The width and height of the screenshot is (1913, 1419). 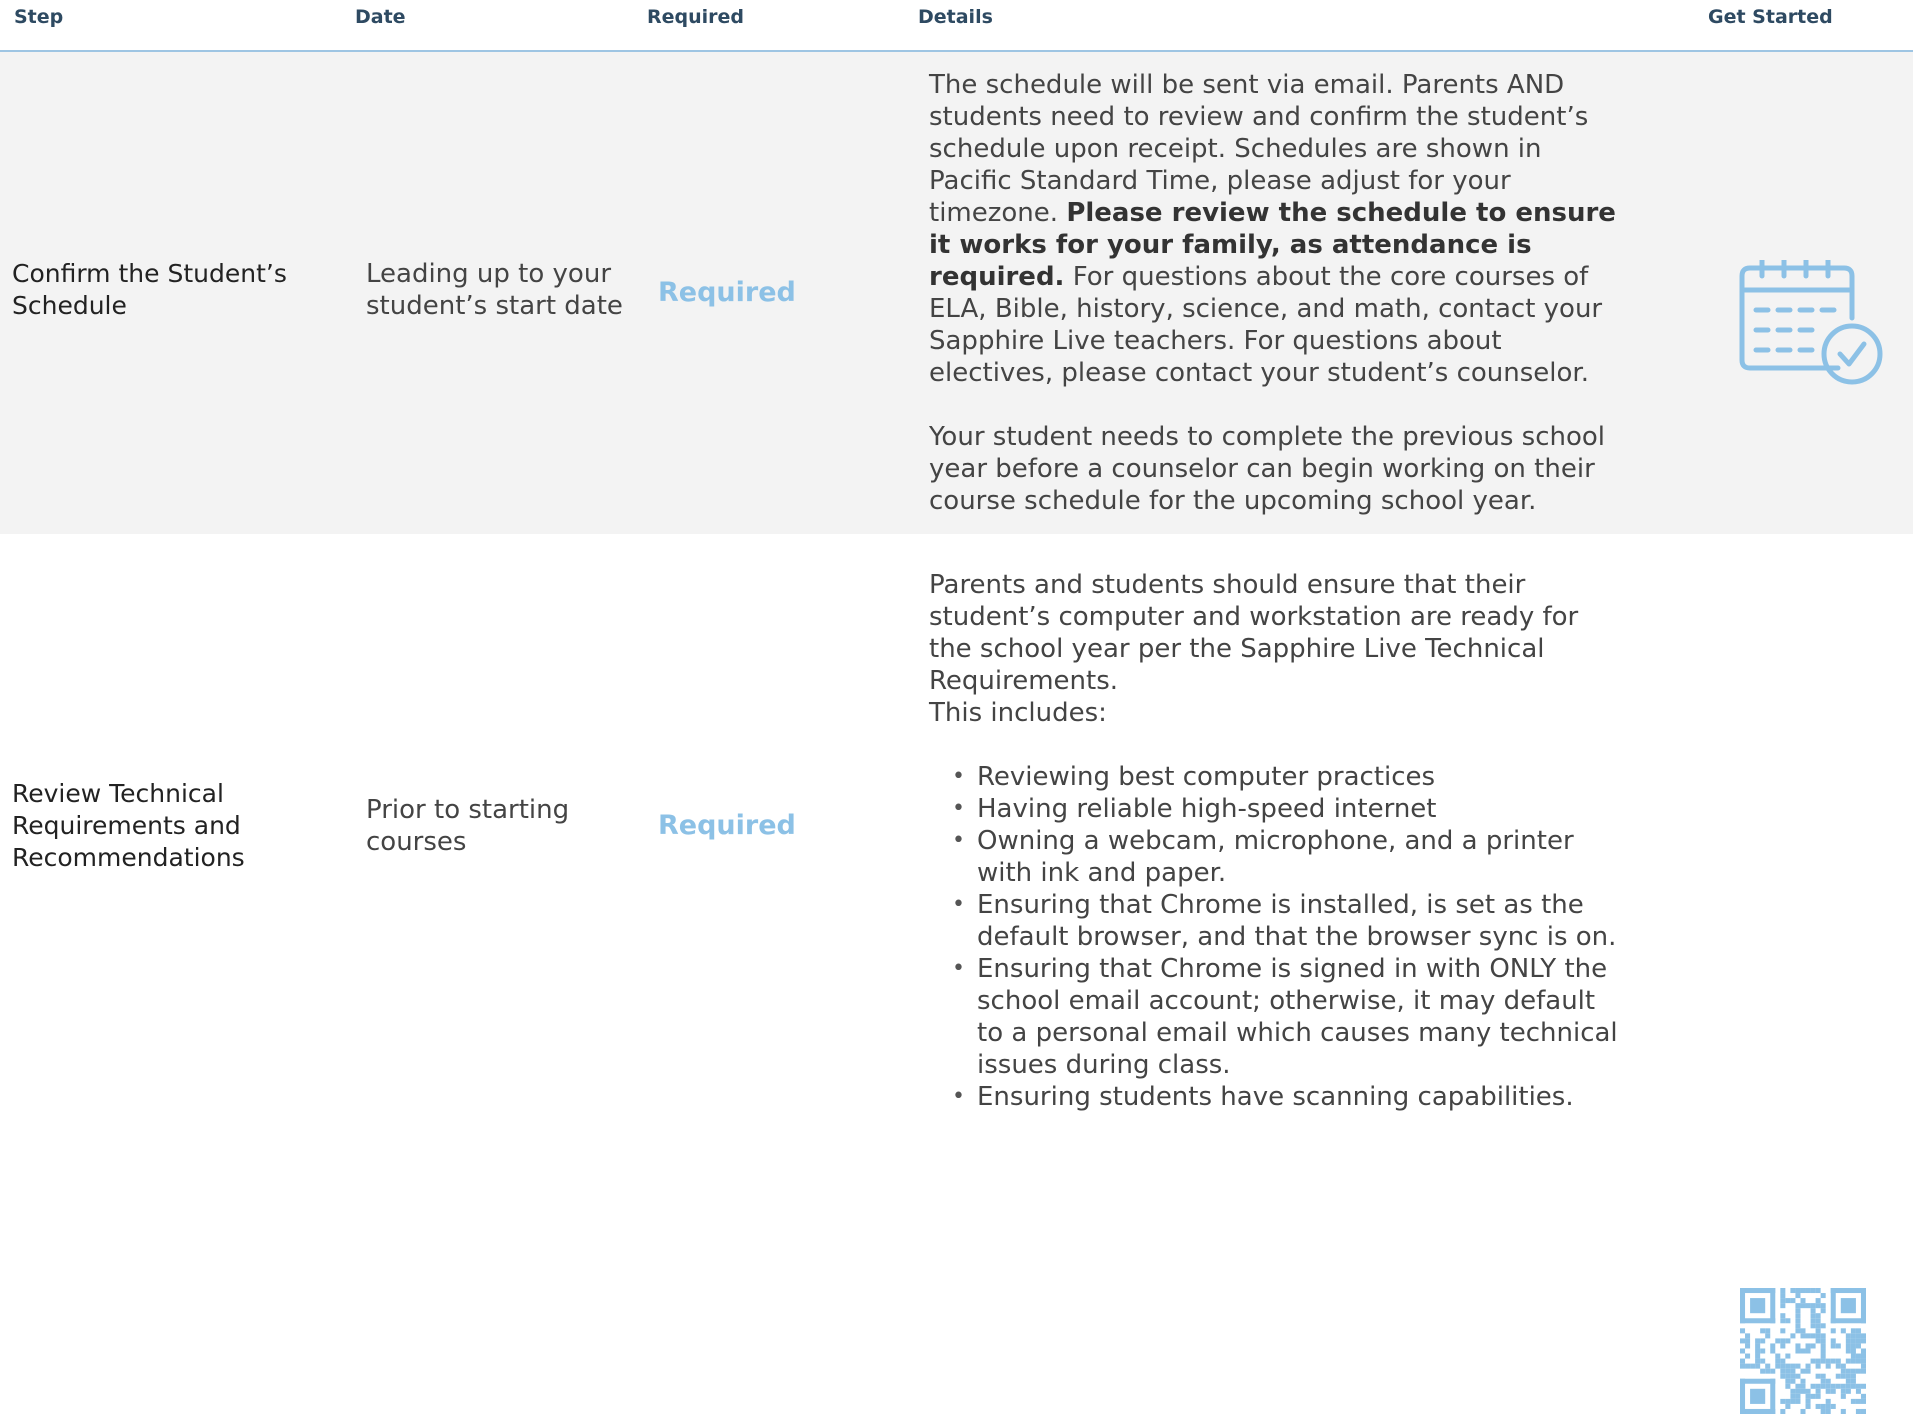 I want to click on step-title: Confirm the Student’s Schedule, so click(x=149, y=289).